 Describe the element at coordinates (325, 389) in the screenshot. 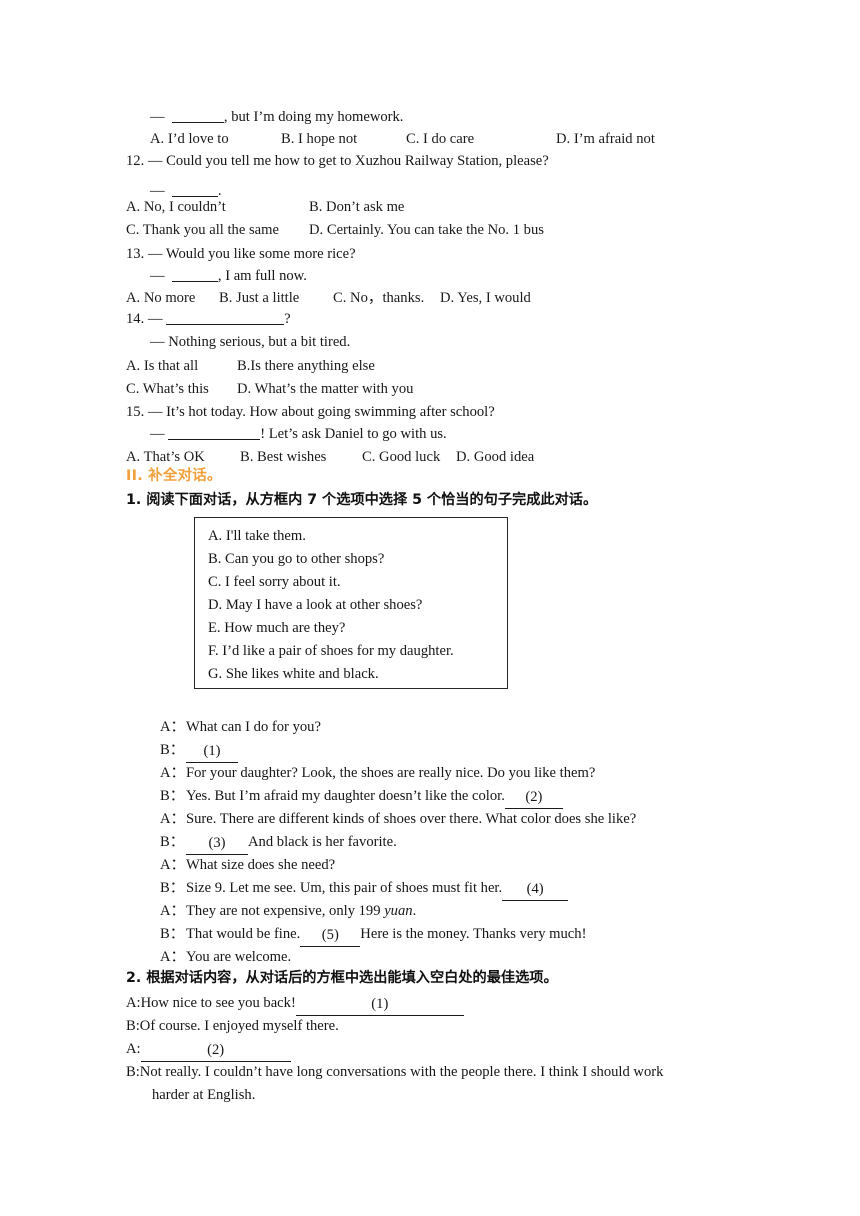

I see `q14-option-d: D. What’s the matter with you` at that location.